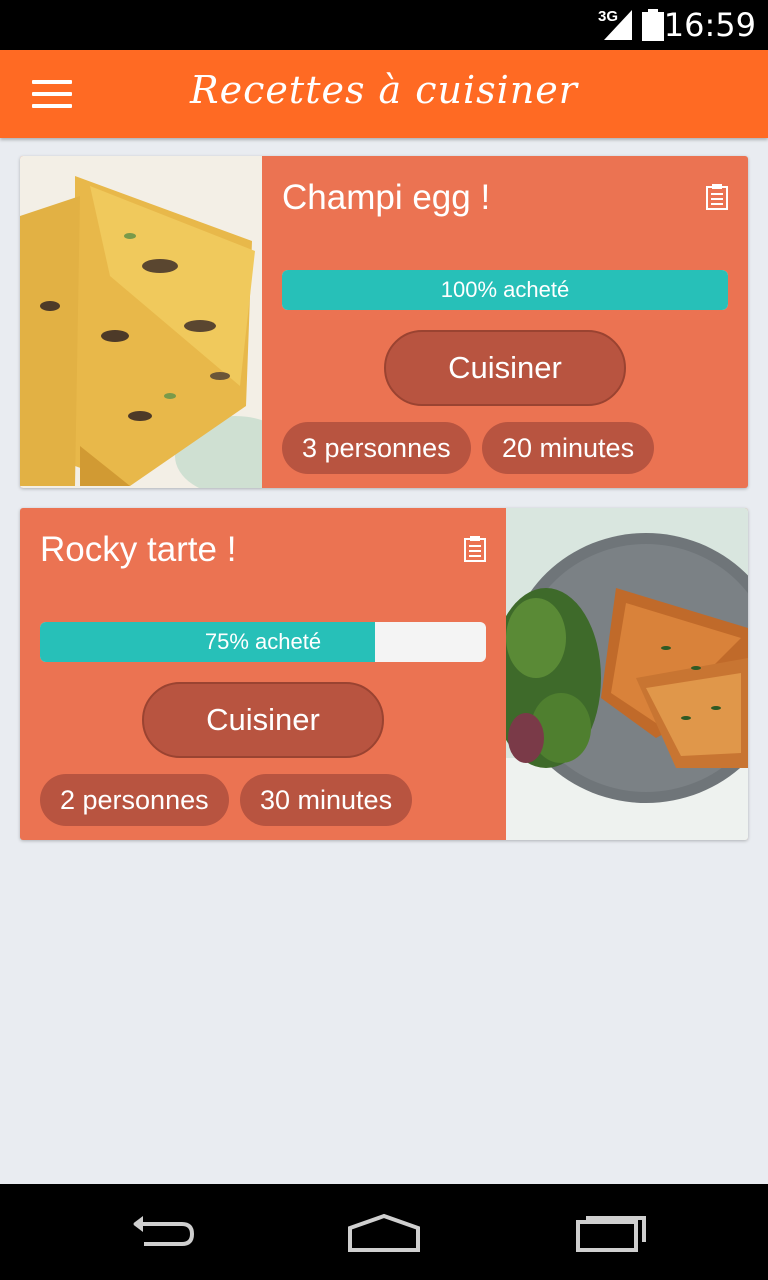  Describe the element at coordinates (326, 800) in the screenshot. I see `duration-badge: 30 minutes` at that location.